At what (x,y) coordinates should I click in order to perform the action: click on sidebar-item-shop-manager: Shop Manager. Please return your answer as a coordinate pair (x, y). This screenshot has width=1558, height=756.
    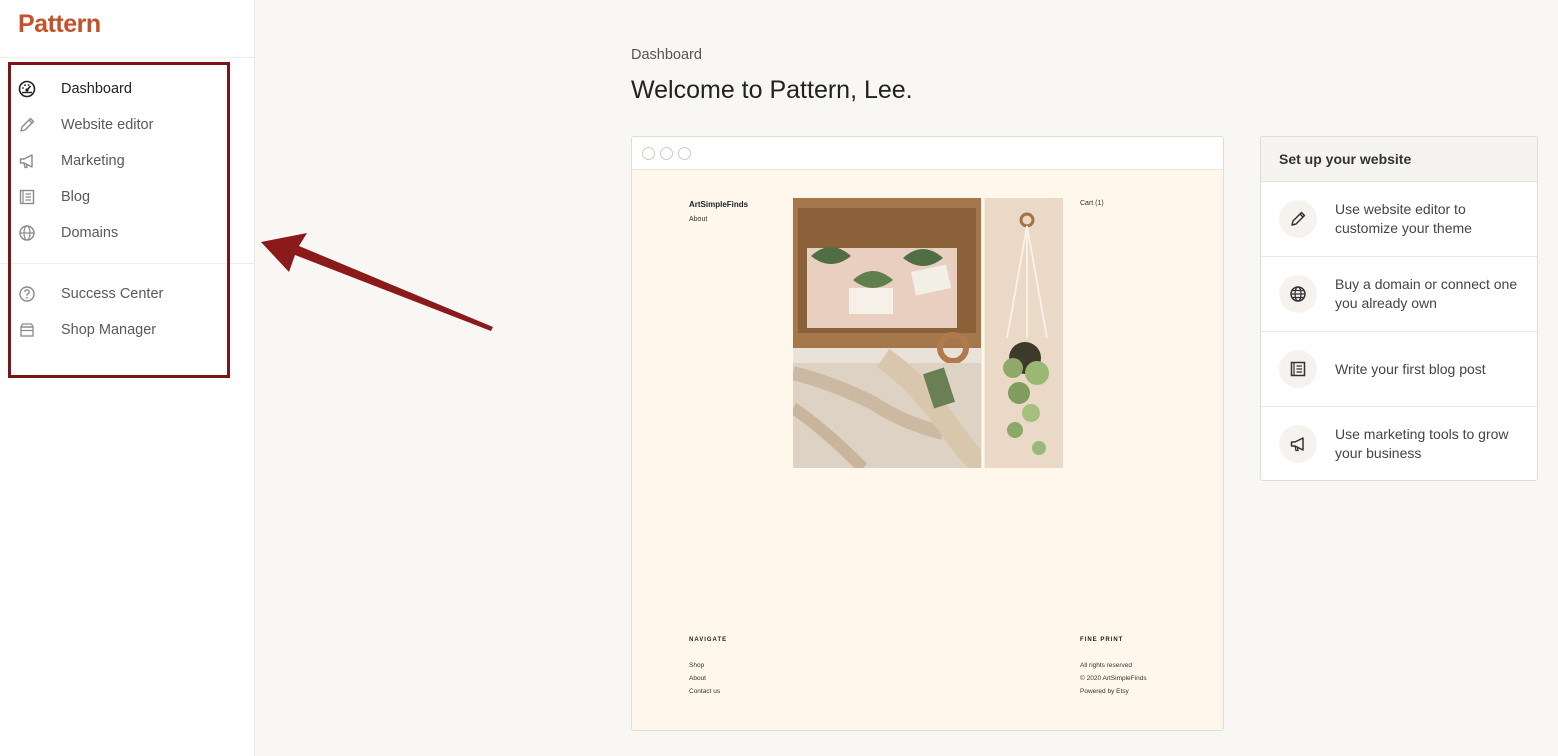
    Looking at the image, I should click on (121, 330).